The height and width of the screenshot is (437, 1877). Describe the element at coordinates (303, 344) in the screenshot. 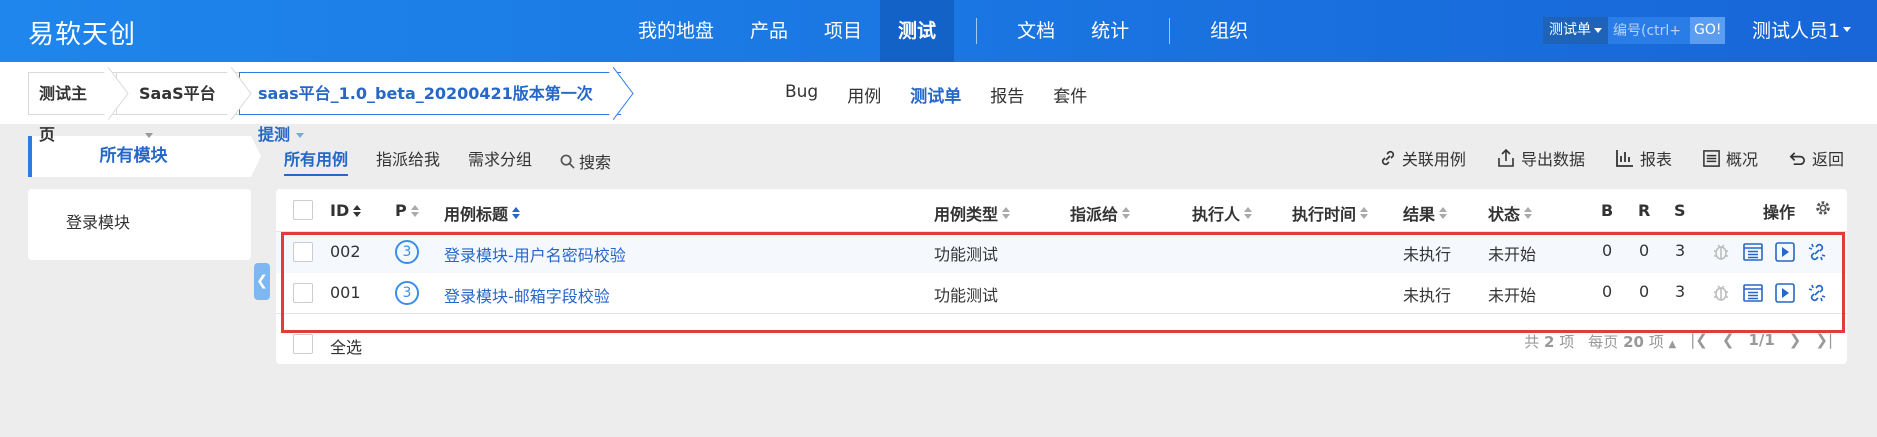

I see `select-all-checkbox` at that location.